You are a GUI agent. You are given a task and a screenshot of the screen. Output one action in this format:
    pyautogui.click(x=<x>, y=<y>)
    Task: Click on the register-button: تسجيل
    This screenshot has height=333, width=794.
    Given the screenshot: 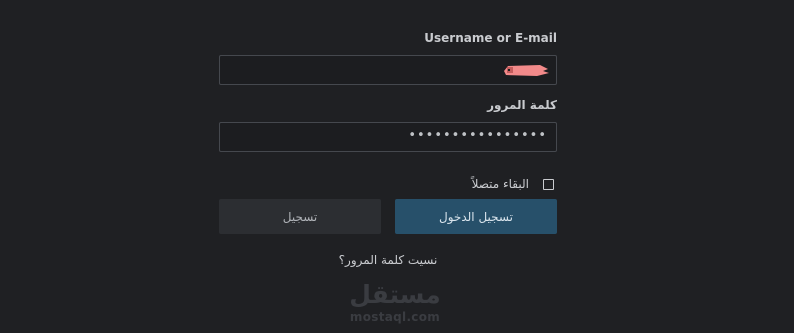 What is the action you would take?
    pyautogui.click(x=300, y=216)
    